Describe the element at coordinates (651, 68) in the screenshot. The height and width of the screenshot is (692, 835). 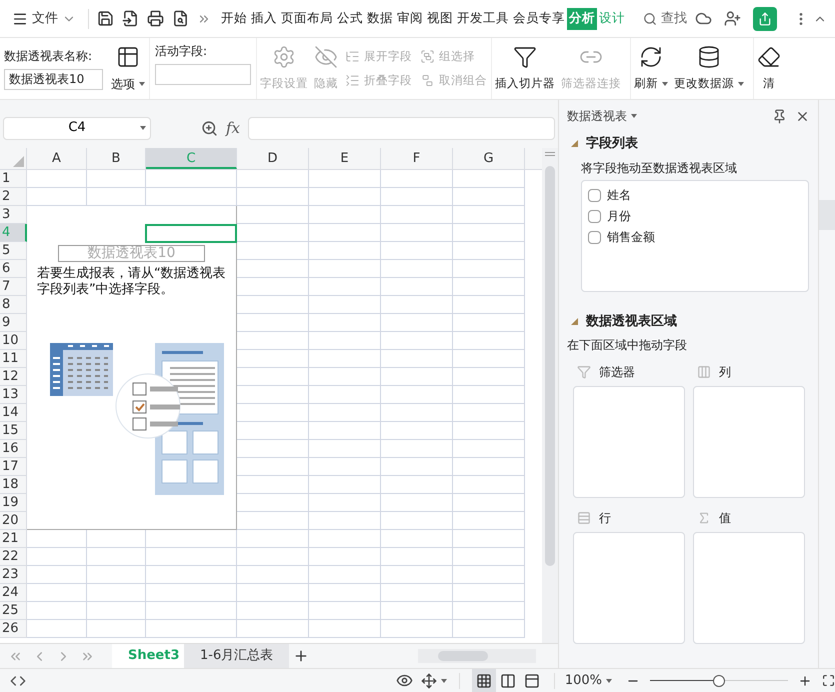
I see `ribbon-button: 刷新` at that location.